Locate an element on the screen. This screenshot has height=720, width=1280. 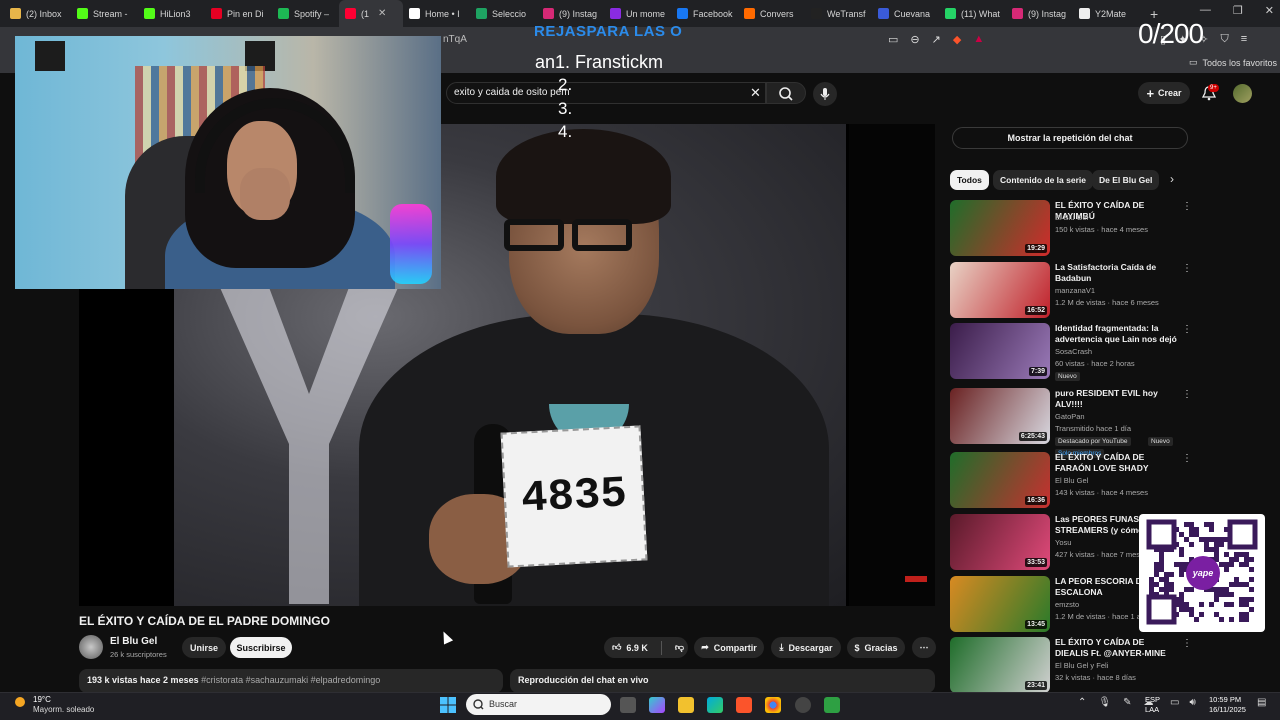
weather-sun-icon is located at coordinates (20, 702).